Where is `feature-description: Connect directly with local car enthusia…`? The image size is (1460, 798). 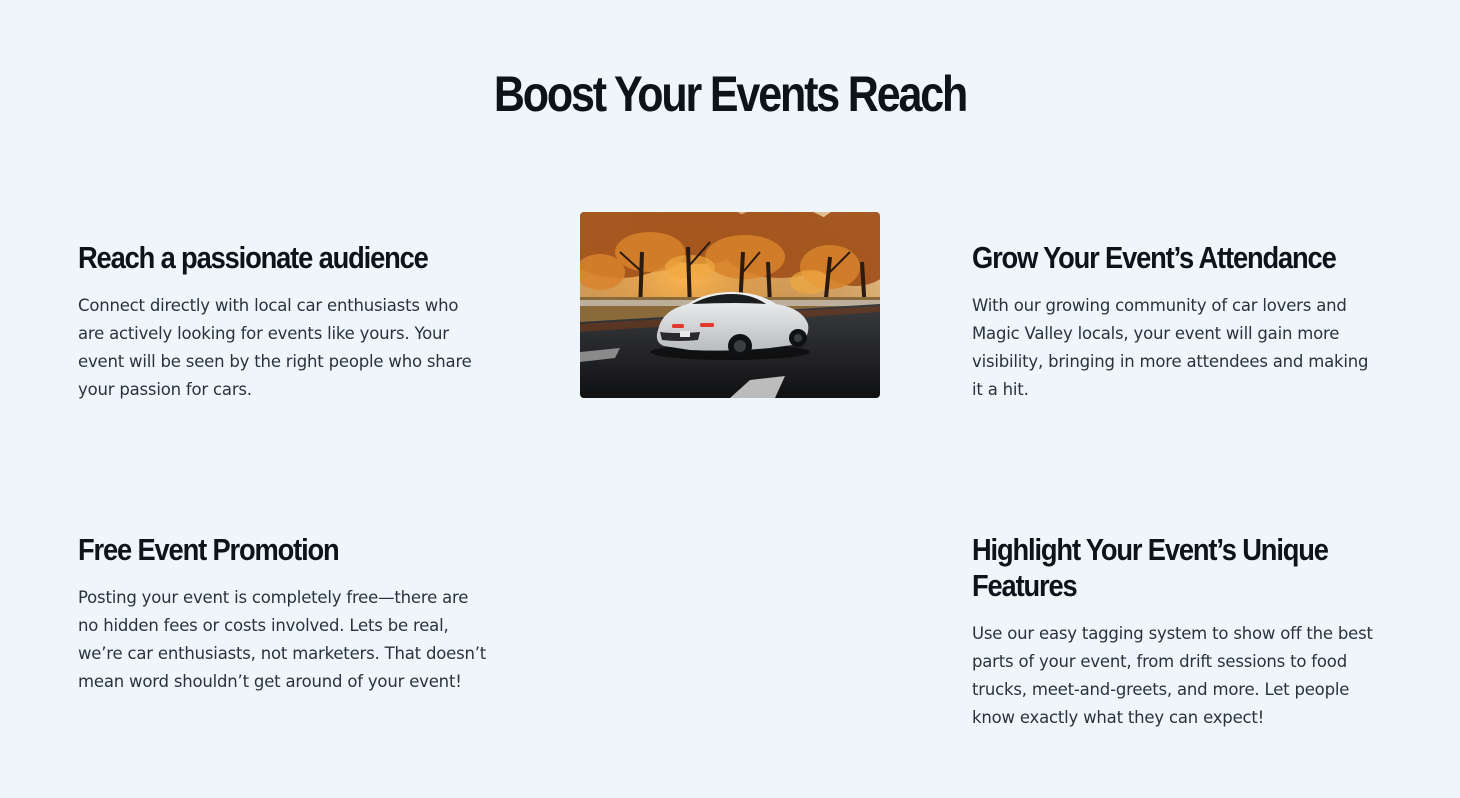
feature-description: Connect directly with local car enthusia… is located at coordinates (275, 347).